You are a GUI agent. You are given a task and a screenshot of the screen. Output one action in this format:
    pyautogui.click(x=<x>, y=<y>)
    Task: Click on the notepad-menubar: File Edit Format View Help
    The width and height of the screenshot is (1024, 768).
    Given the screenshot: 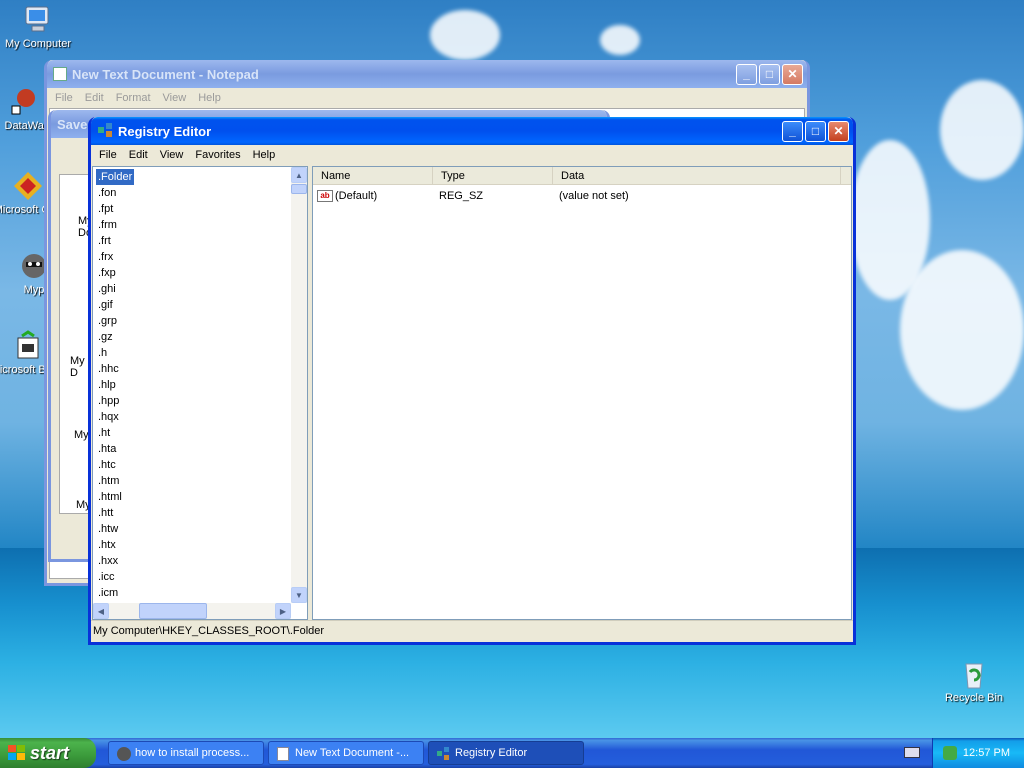 What is the action you would take?
    pyautogui.click(x=427, y=98)
    